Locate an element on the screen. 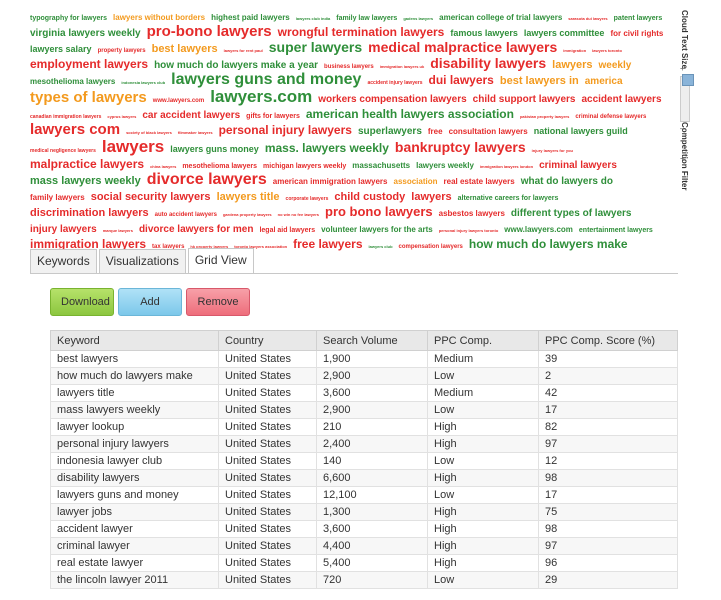 This screenshot has width=721, height=600. cloud-keyword: lawyers title is located at coordinates (248, 197).